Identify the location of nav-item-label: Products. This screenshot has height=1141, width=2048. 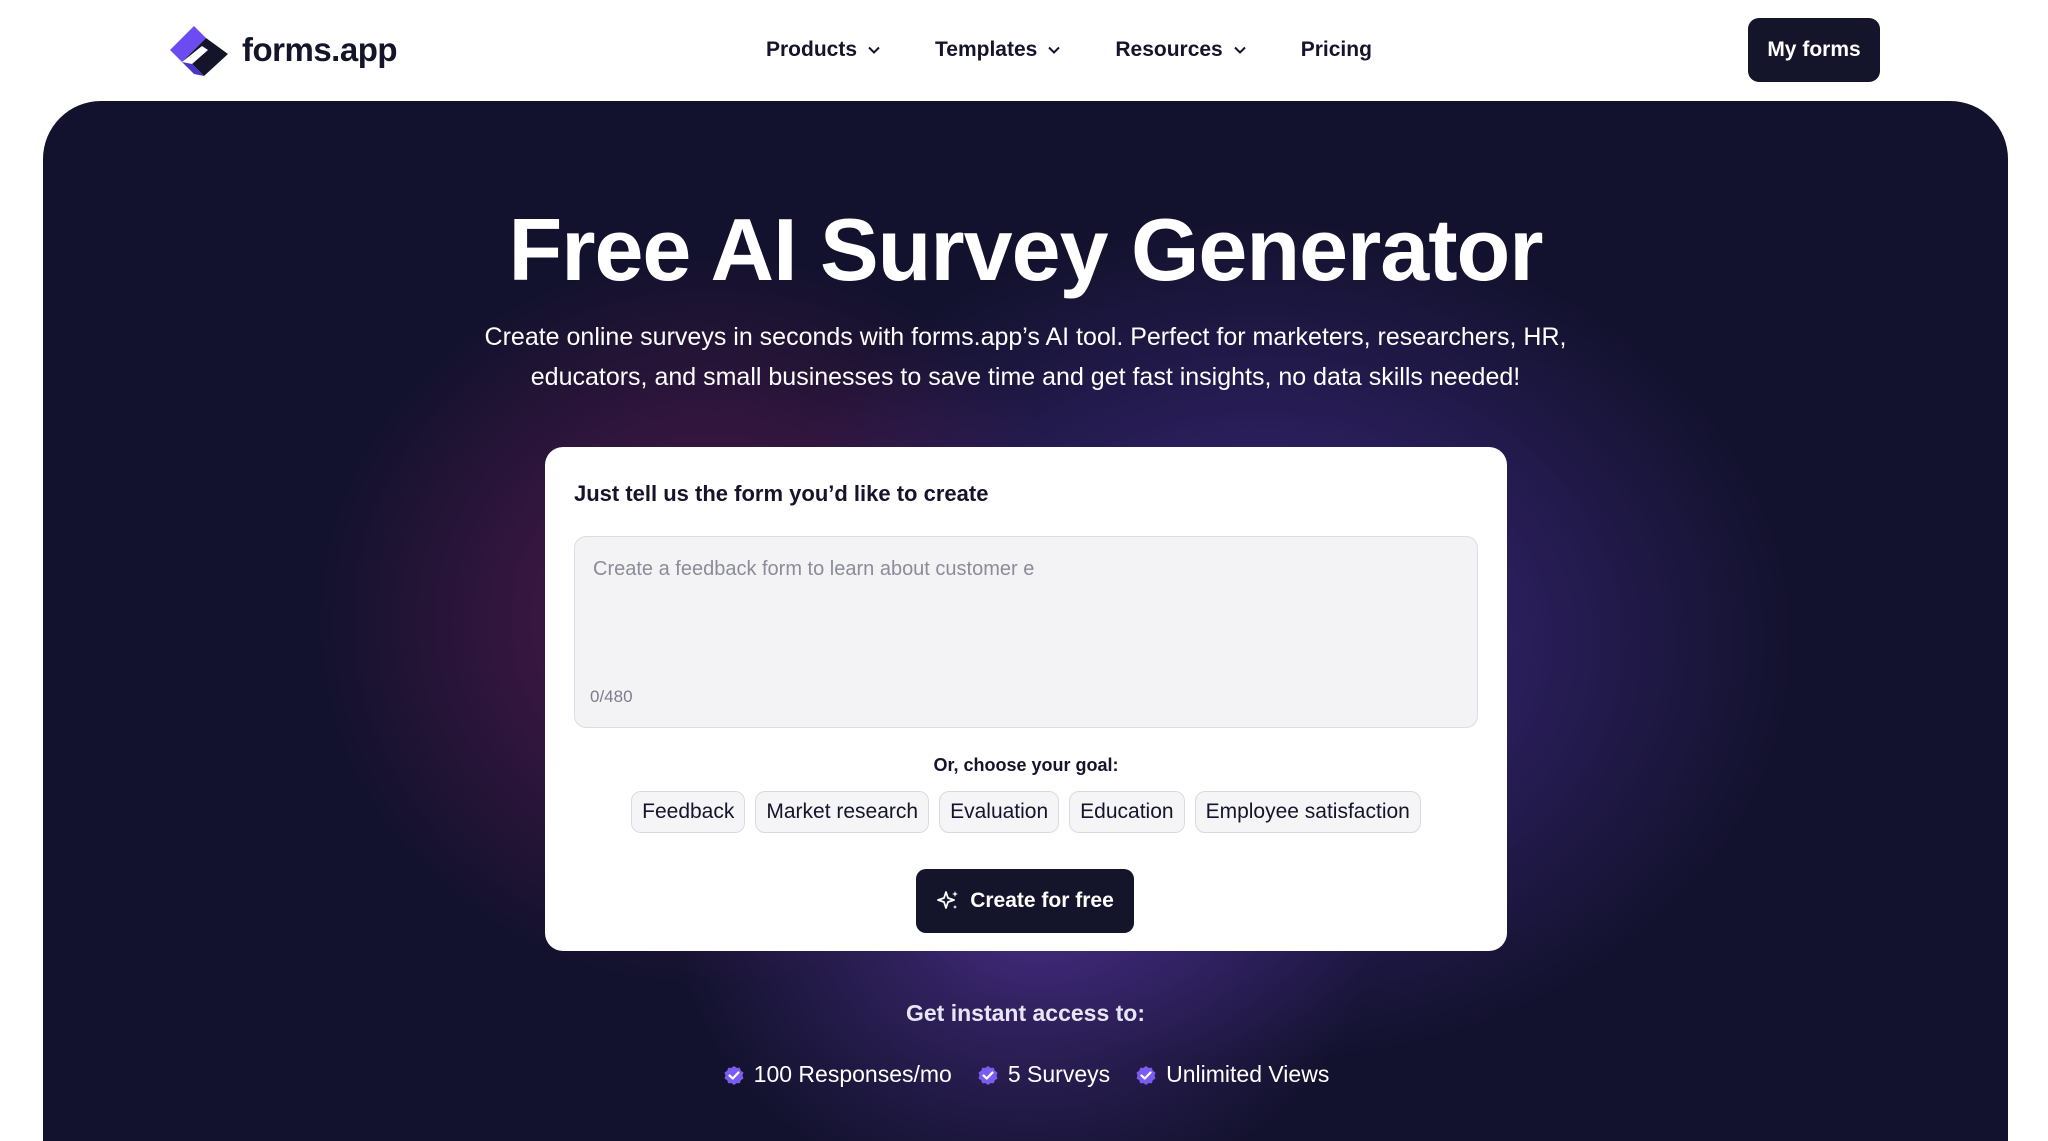
(812, 49).